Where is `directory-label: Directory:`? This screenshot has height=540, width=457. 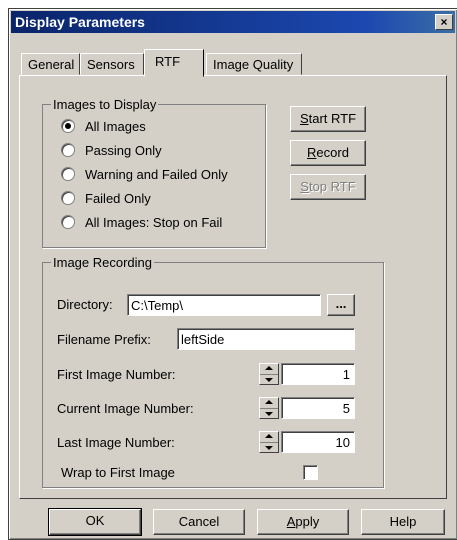
directory-label: Directory: is located at coordinates (85, 304).